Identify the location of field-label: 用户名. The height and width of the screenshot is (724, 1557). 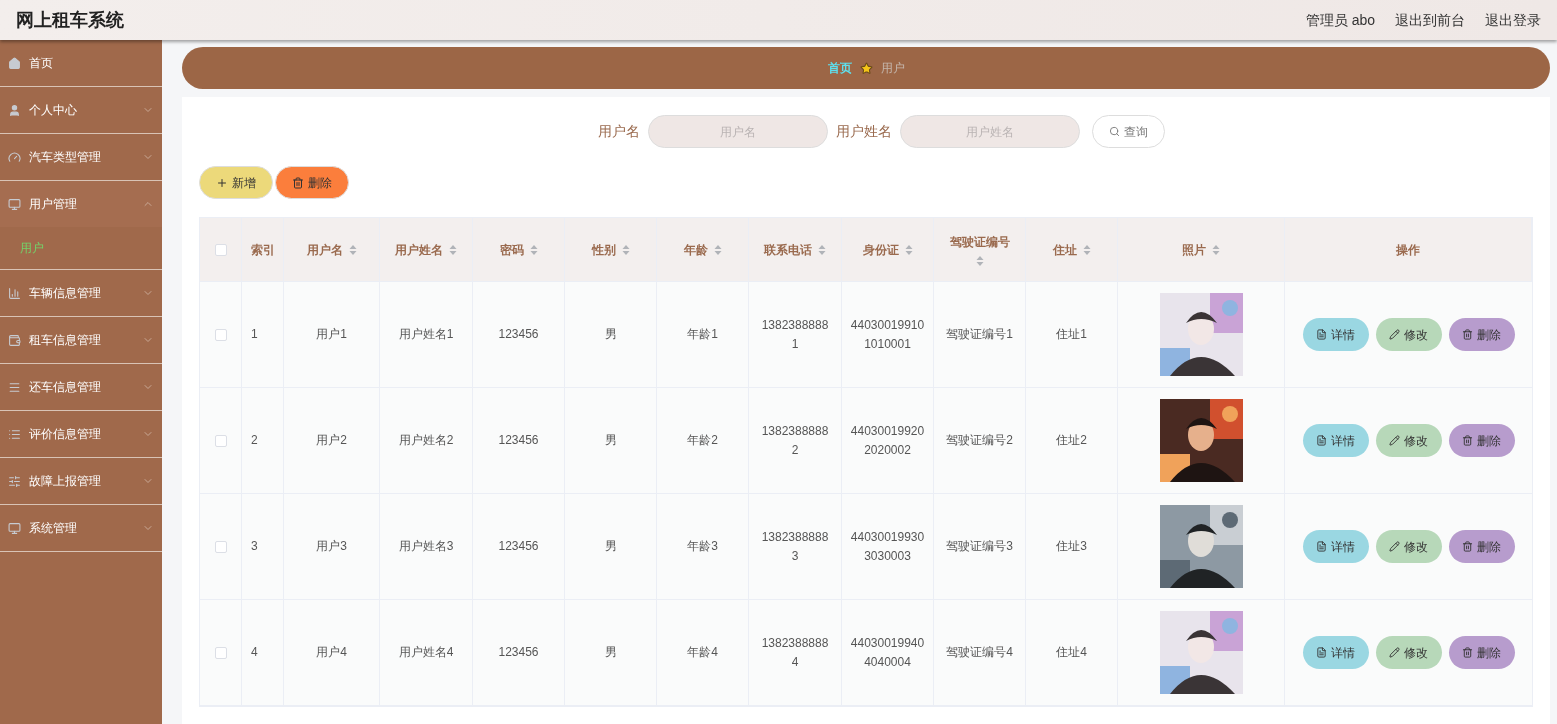
(618, 131).